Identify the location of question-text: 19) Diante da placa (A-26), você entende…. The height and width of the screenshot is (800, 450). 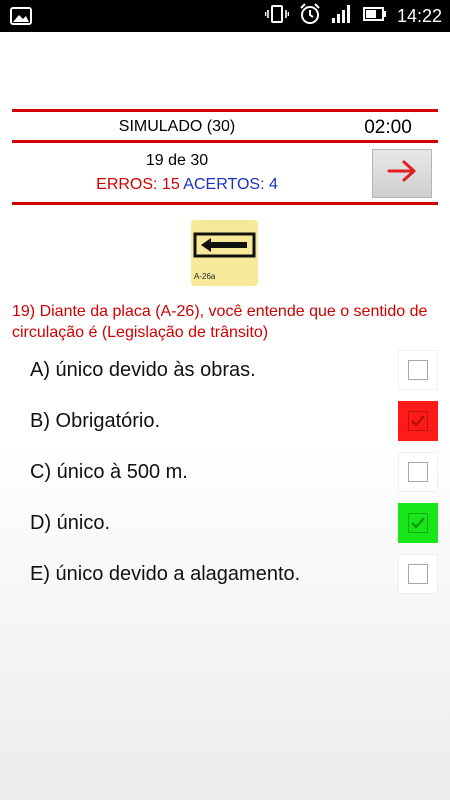
(220, 322).